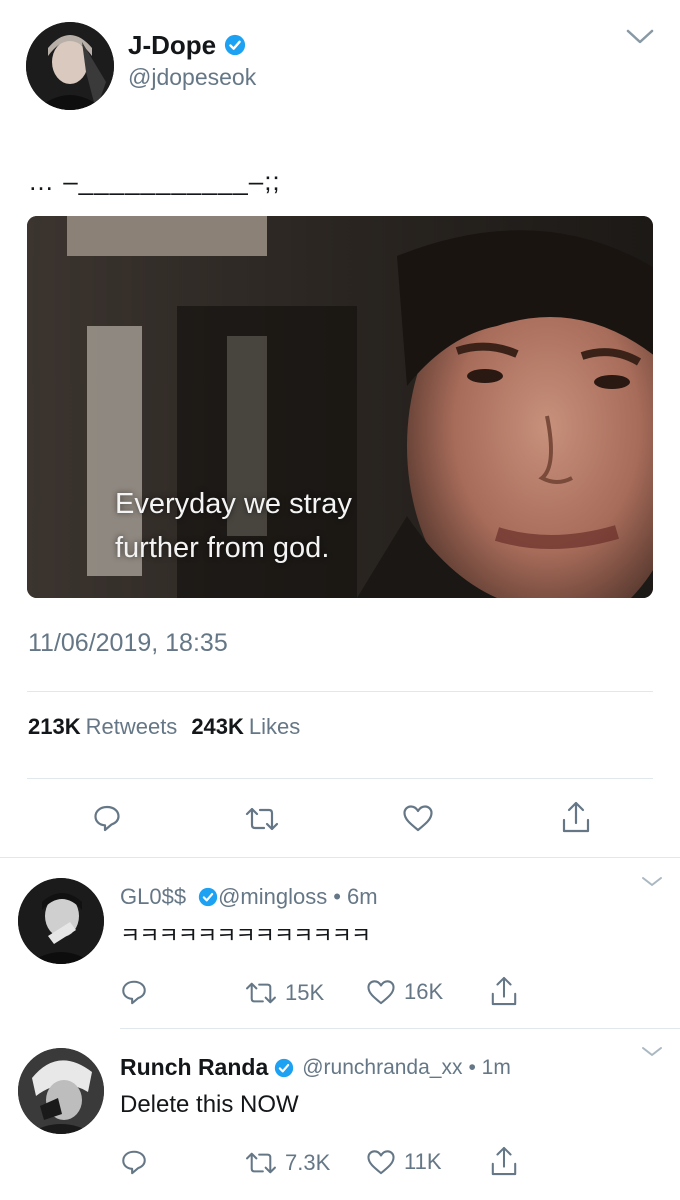 The image size is (680, 1200). I want to click on tweet-stats: 213K Retweets 243K Likes, so click(164, 727).